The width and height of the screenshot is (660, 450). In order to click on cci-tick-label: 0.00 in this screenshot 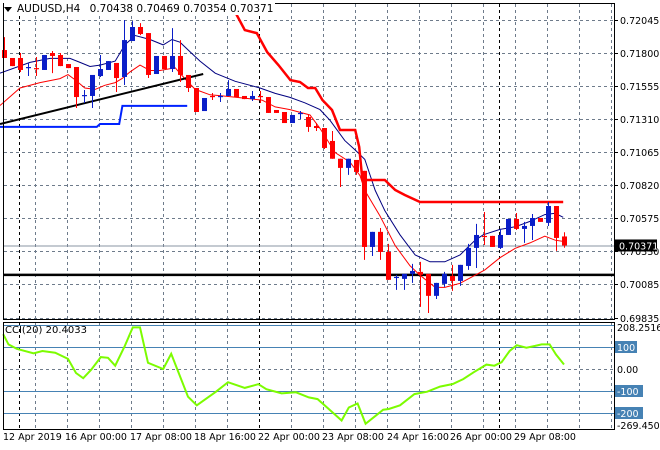, I will do `click(627, 370)`.